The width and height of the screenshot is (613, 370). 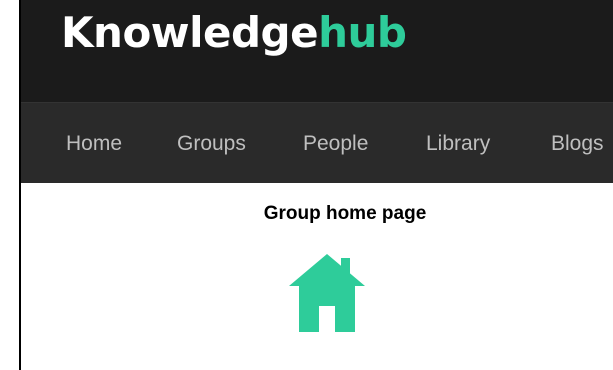 I want to click on page-title: Group home page, so click(x=345, y=213).